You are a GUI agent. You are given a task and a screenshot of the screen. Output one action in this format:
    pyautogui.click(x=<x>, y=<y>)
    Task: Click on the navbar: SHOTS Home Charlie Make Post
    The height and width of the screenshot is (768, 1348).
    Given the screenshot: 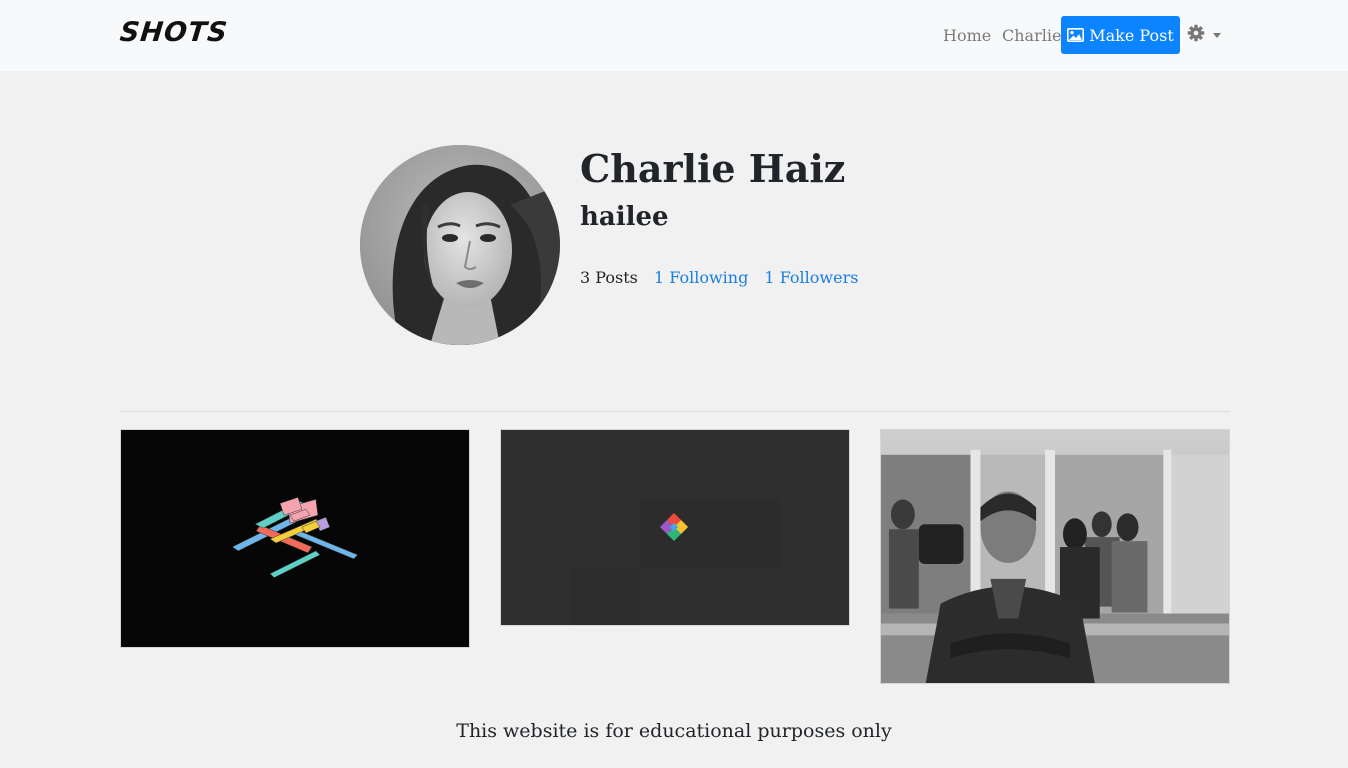 What is the action you would take?
    pyautogui.click(x=674, y=35)
    